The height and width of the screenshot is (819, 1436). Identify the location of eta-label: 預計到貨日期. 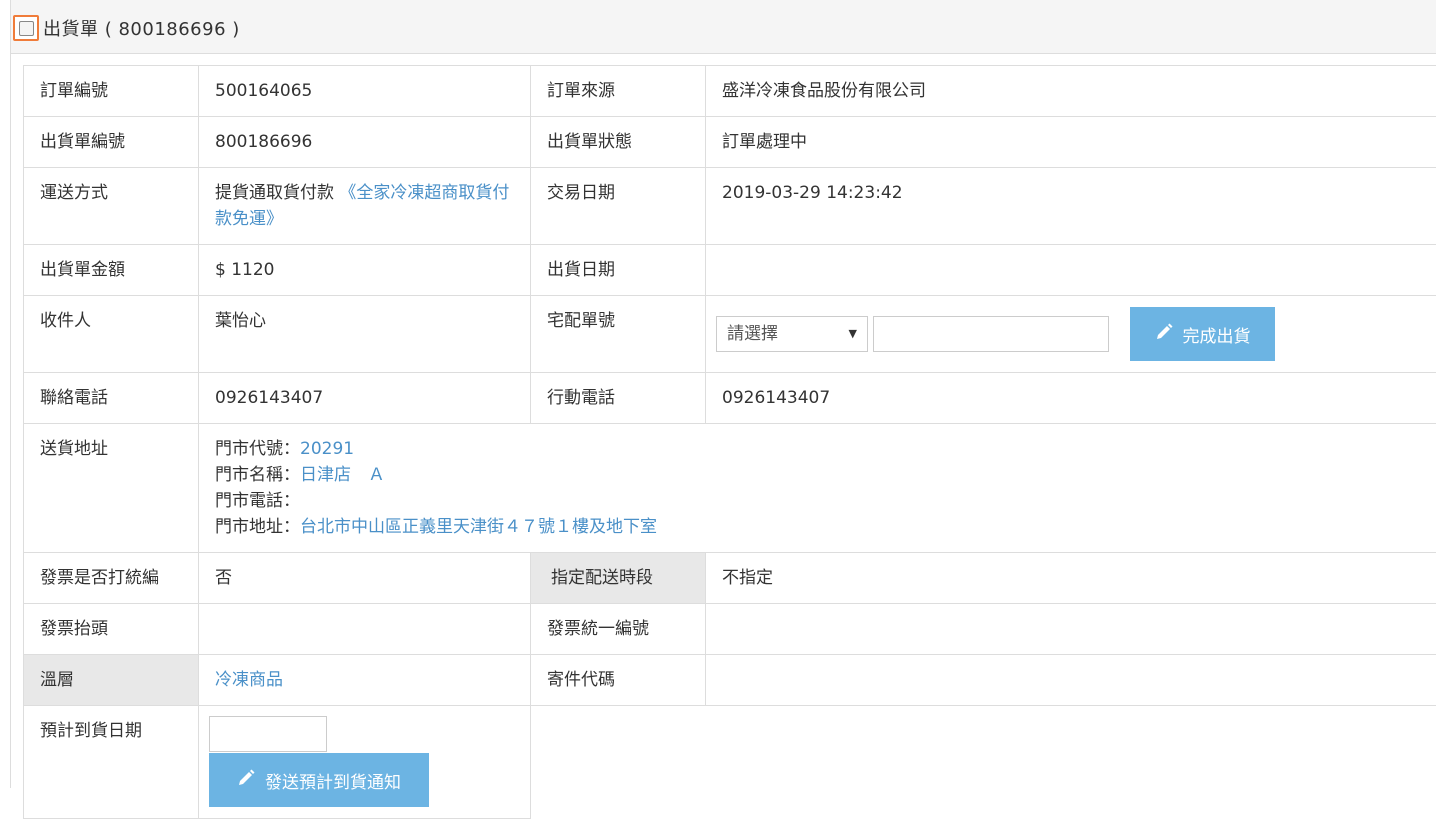
(111, 762).